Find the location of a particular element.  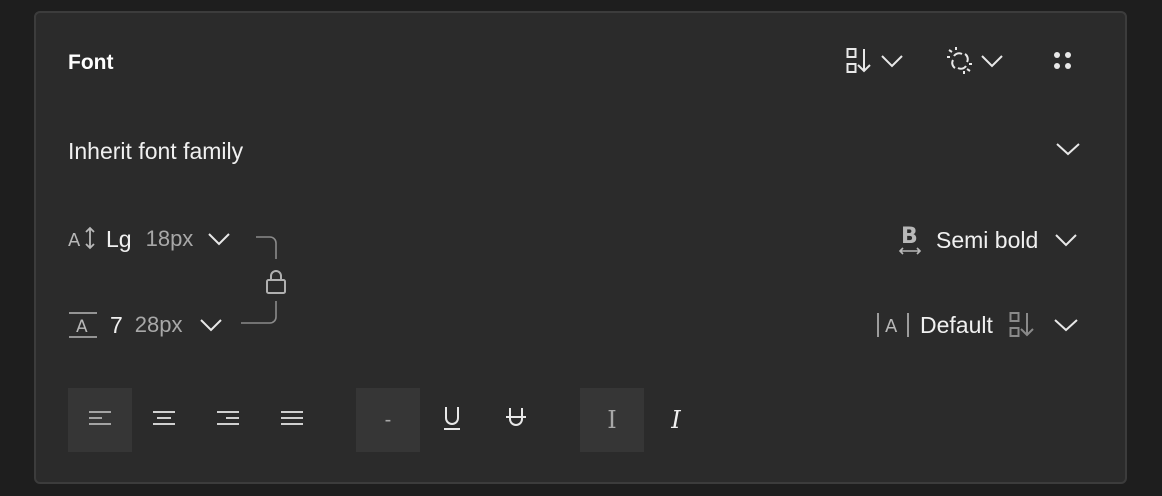

text-decoration-group: - is located at coordinates (452, 420).